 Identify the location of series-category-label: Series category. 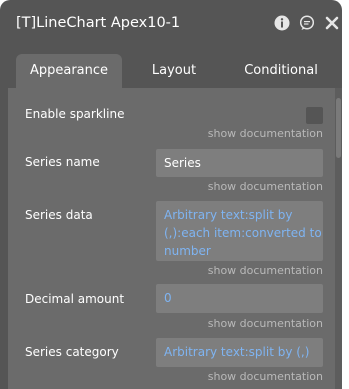
(72, 352).